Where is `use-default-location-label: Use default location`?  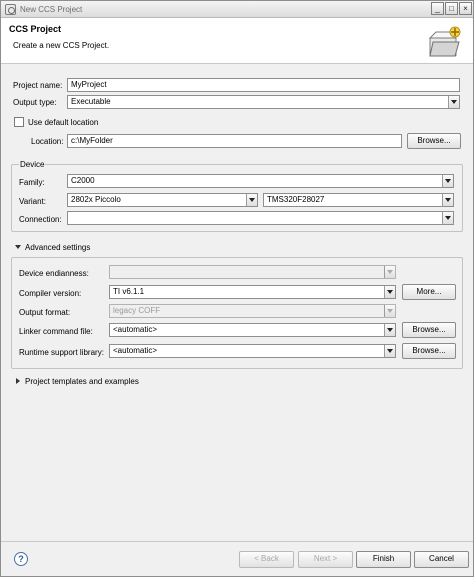 use-default-location-label: Use default location is located at coordinates (63, 122).